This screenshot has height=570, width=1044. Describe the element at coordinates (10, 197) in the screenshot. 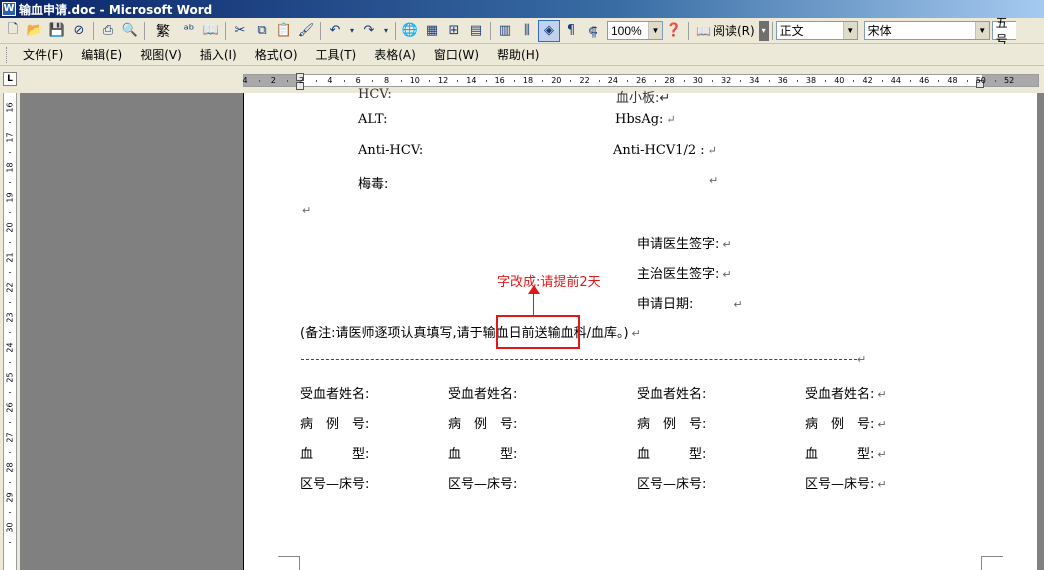

I see `vertical-ruler-tick-label: 19` at that location.